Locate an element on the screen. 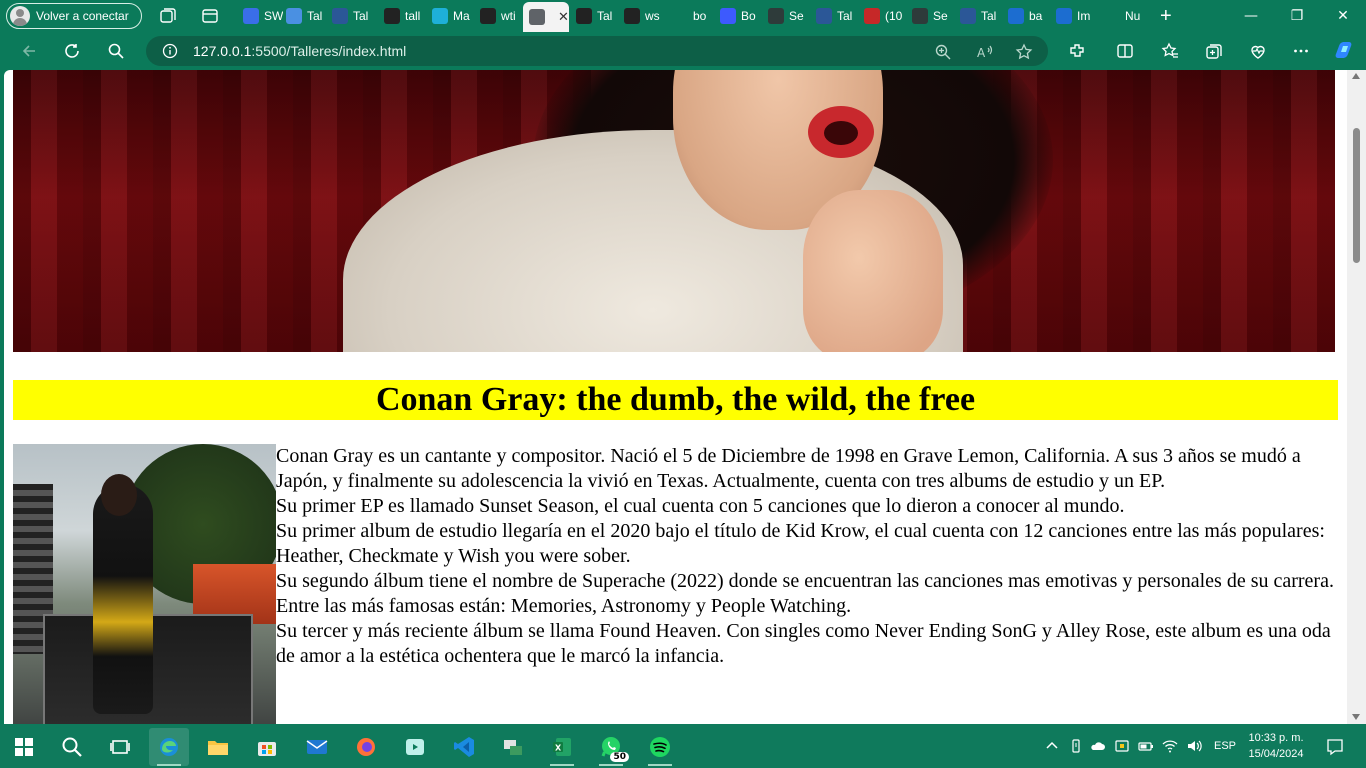  tab-label: Bo is located at coordinates (748, 16).